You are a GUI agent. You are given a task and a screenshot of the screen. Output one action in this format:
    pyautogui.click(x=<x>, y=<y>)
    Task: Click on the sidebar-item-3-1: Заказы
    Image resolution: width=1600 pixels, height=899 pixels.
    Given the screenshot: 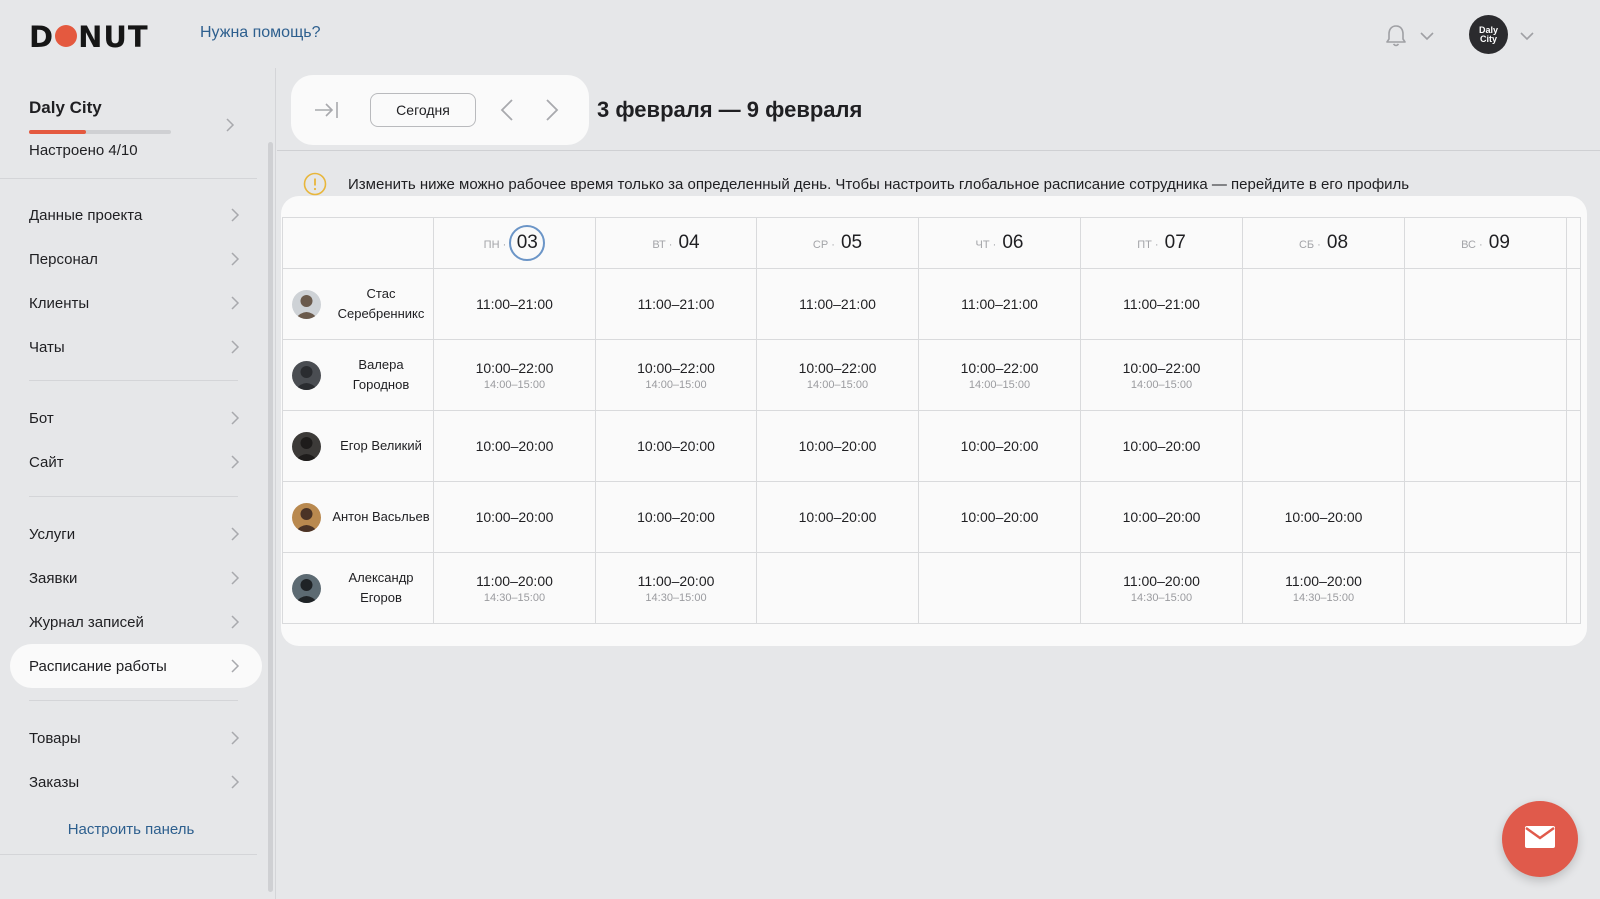 What is the action you would take?
    pyautogui.click(x=136, y=782)
    